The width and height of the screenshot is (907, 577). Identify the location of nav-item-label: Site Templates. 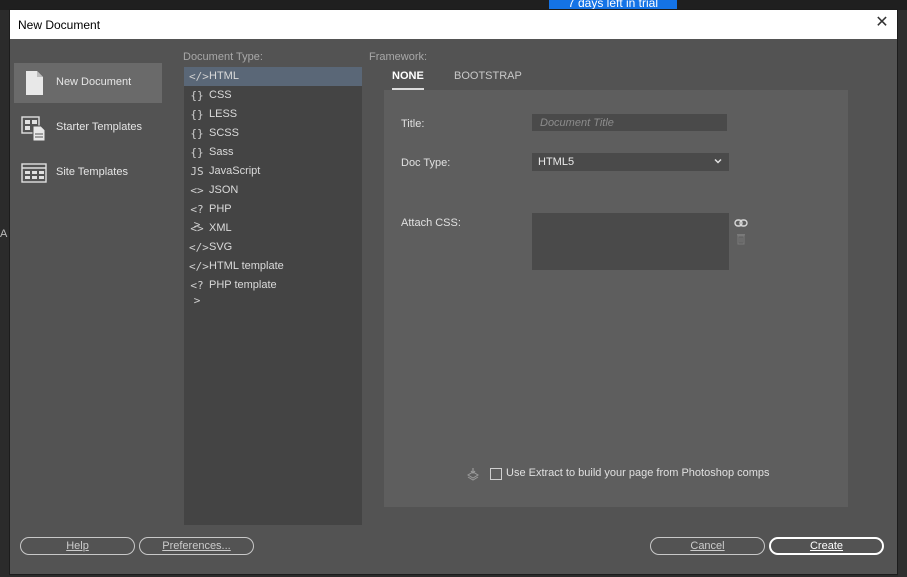
(92, 172).